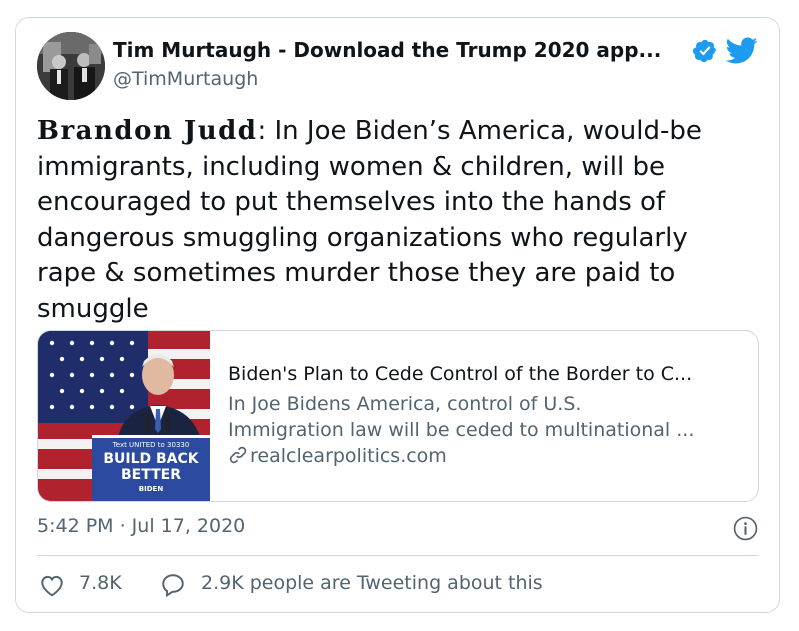 The image size is (799, 631). Describe the element at coordinates (151, 475) in the screenshot. I see `podium-line2: BETTER` at that location.